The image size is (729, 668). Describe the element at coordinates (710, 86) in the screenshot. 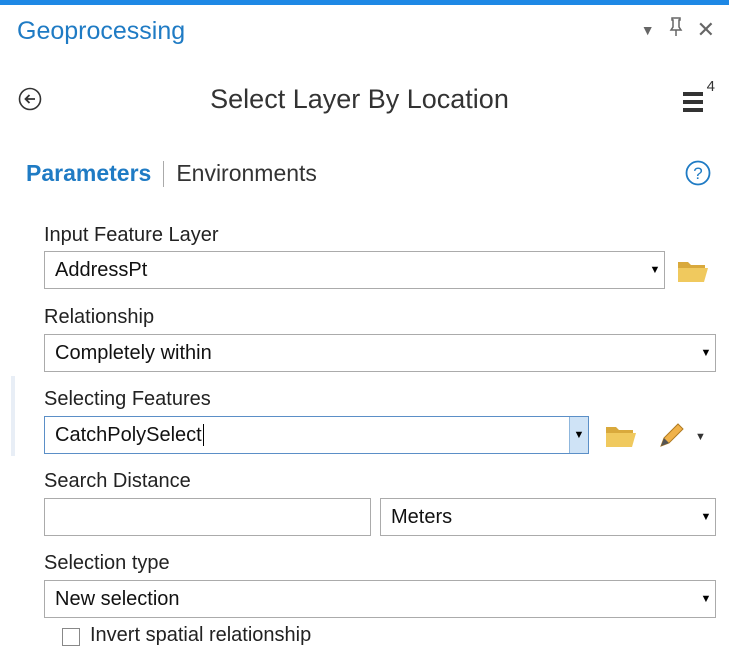

I see `menu-badge: 4` at that location.